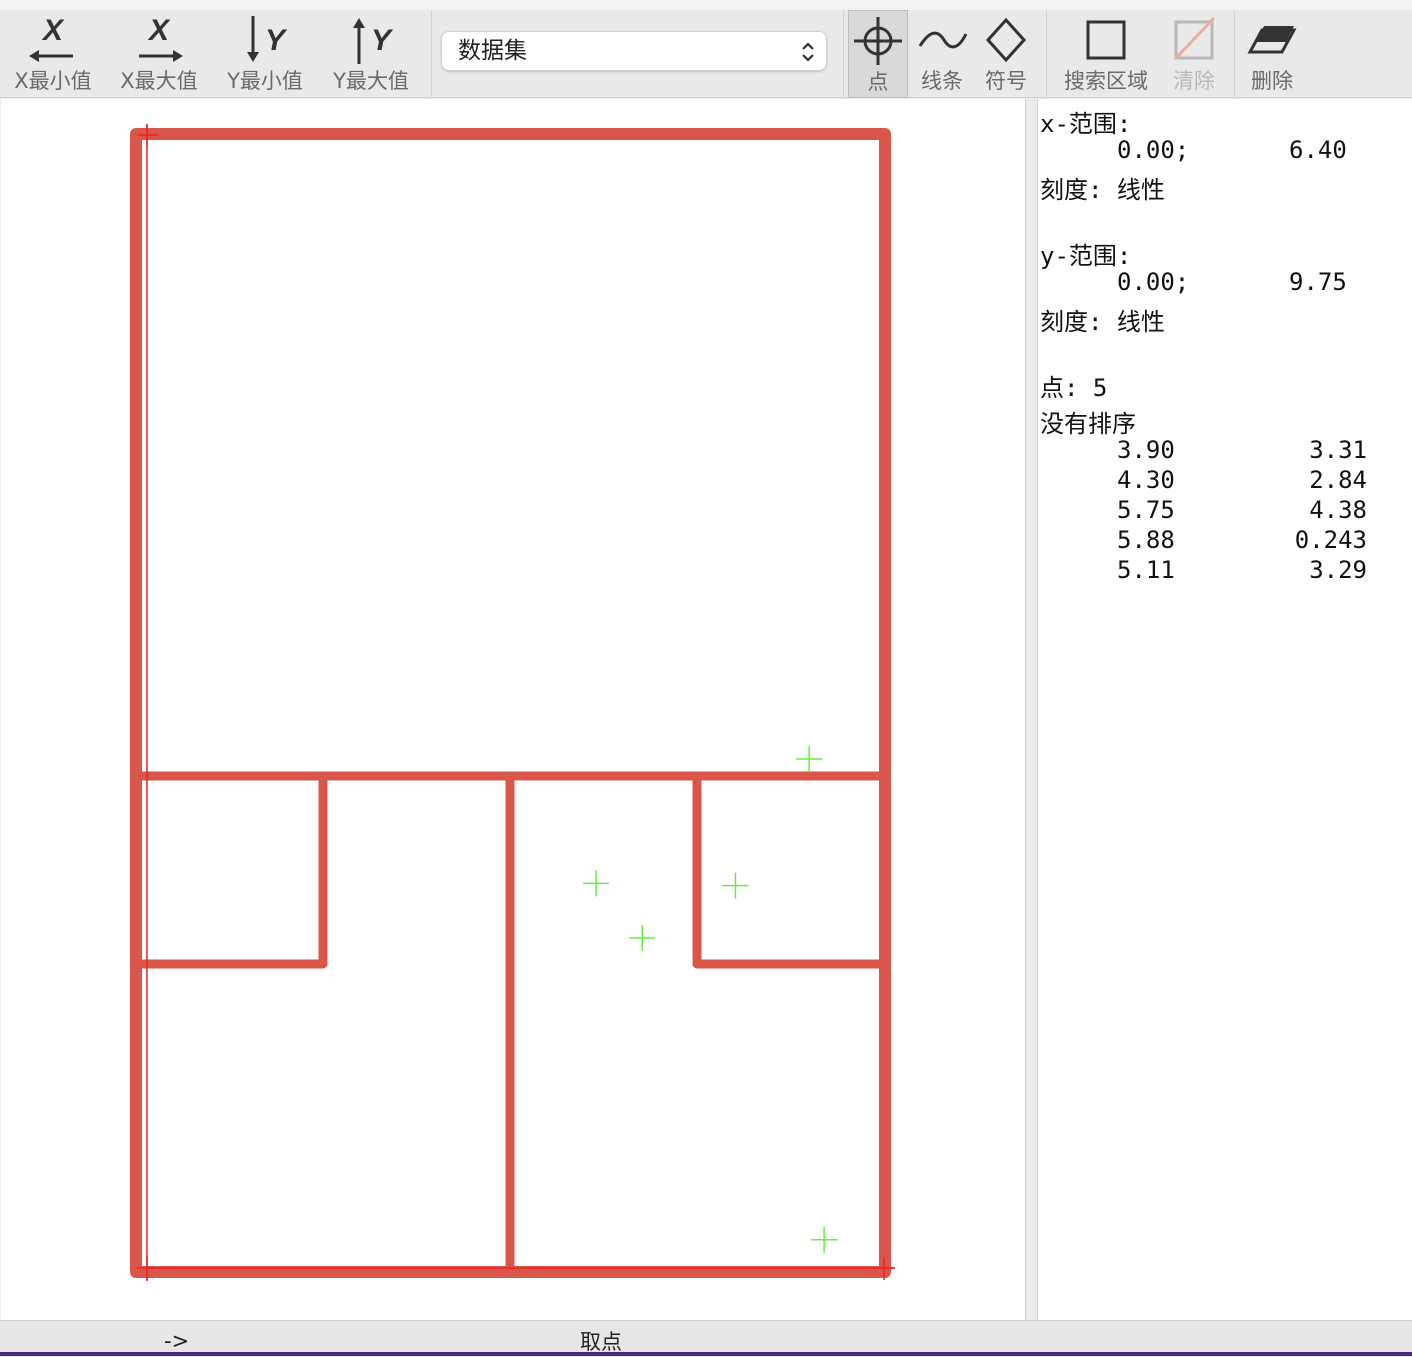 Image resolution: width=1412 pixels, height=1357 pixels. What do you see at coordinates (1338, 570) in the screenshot?
I see `point-y: 3.29` at bounding box center [1338, 570].